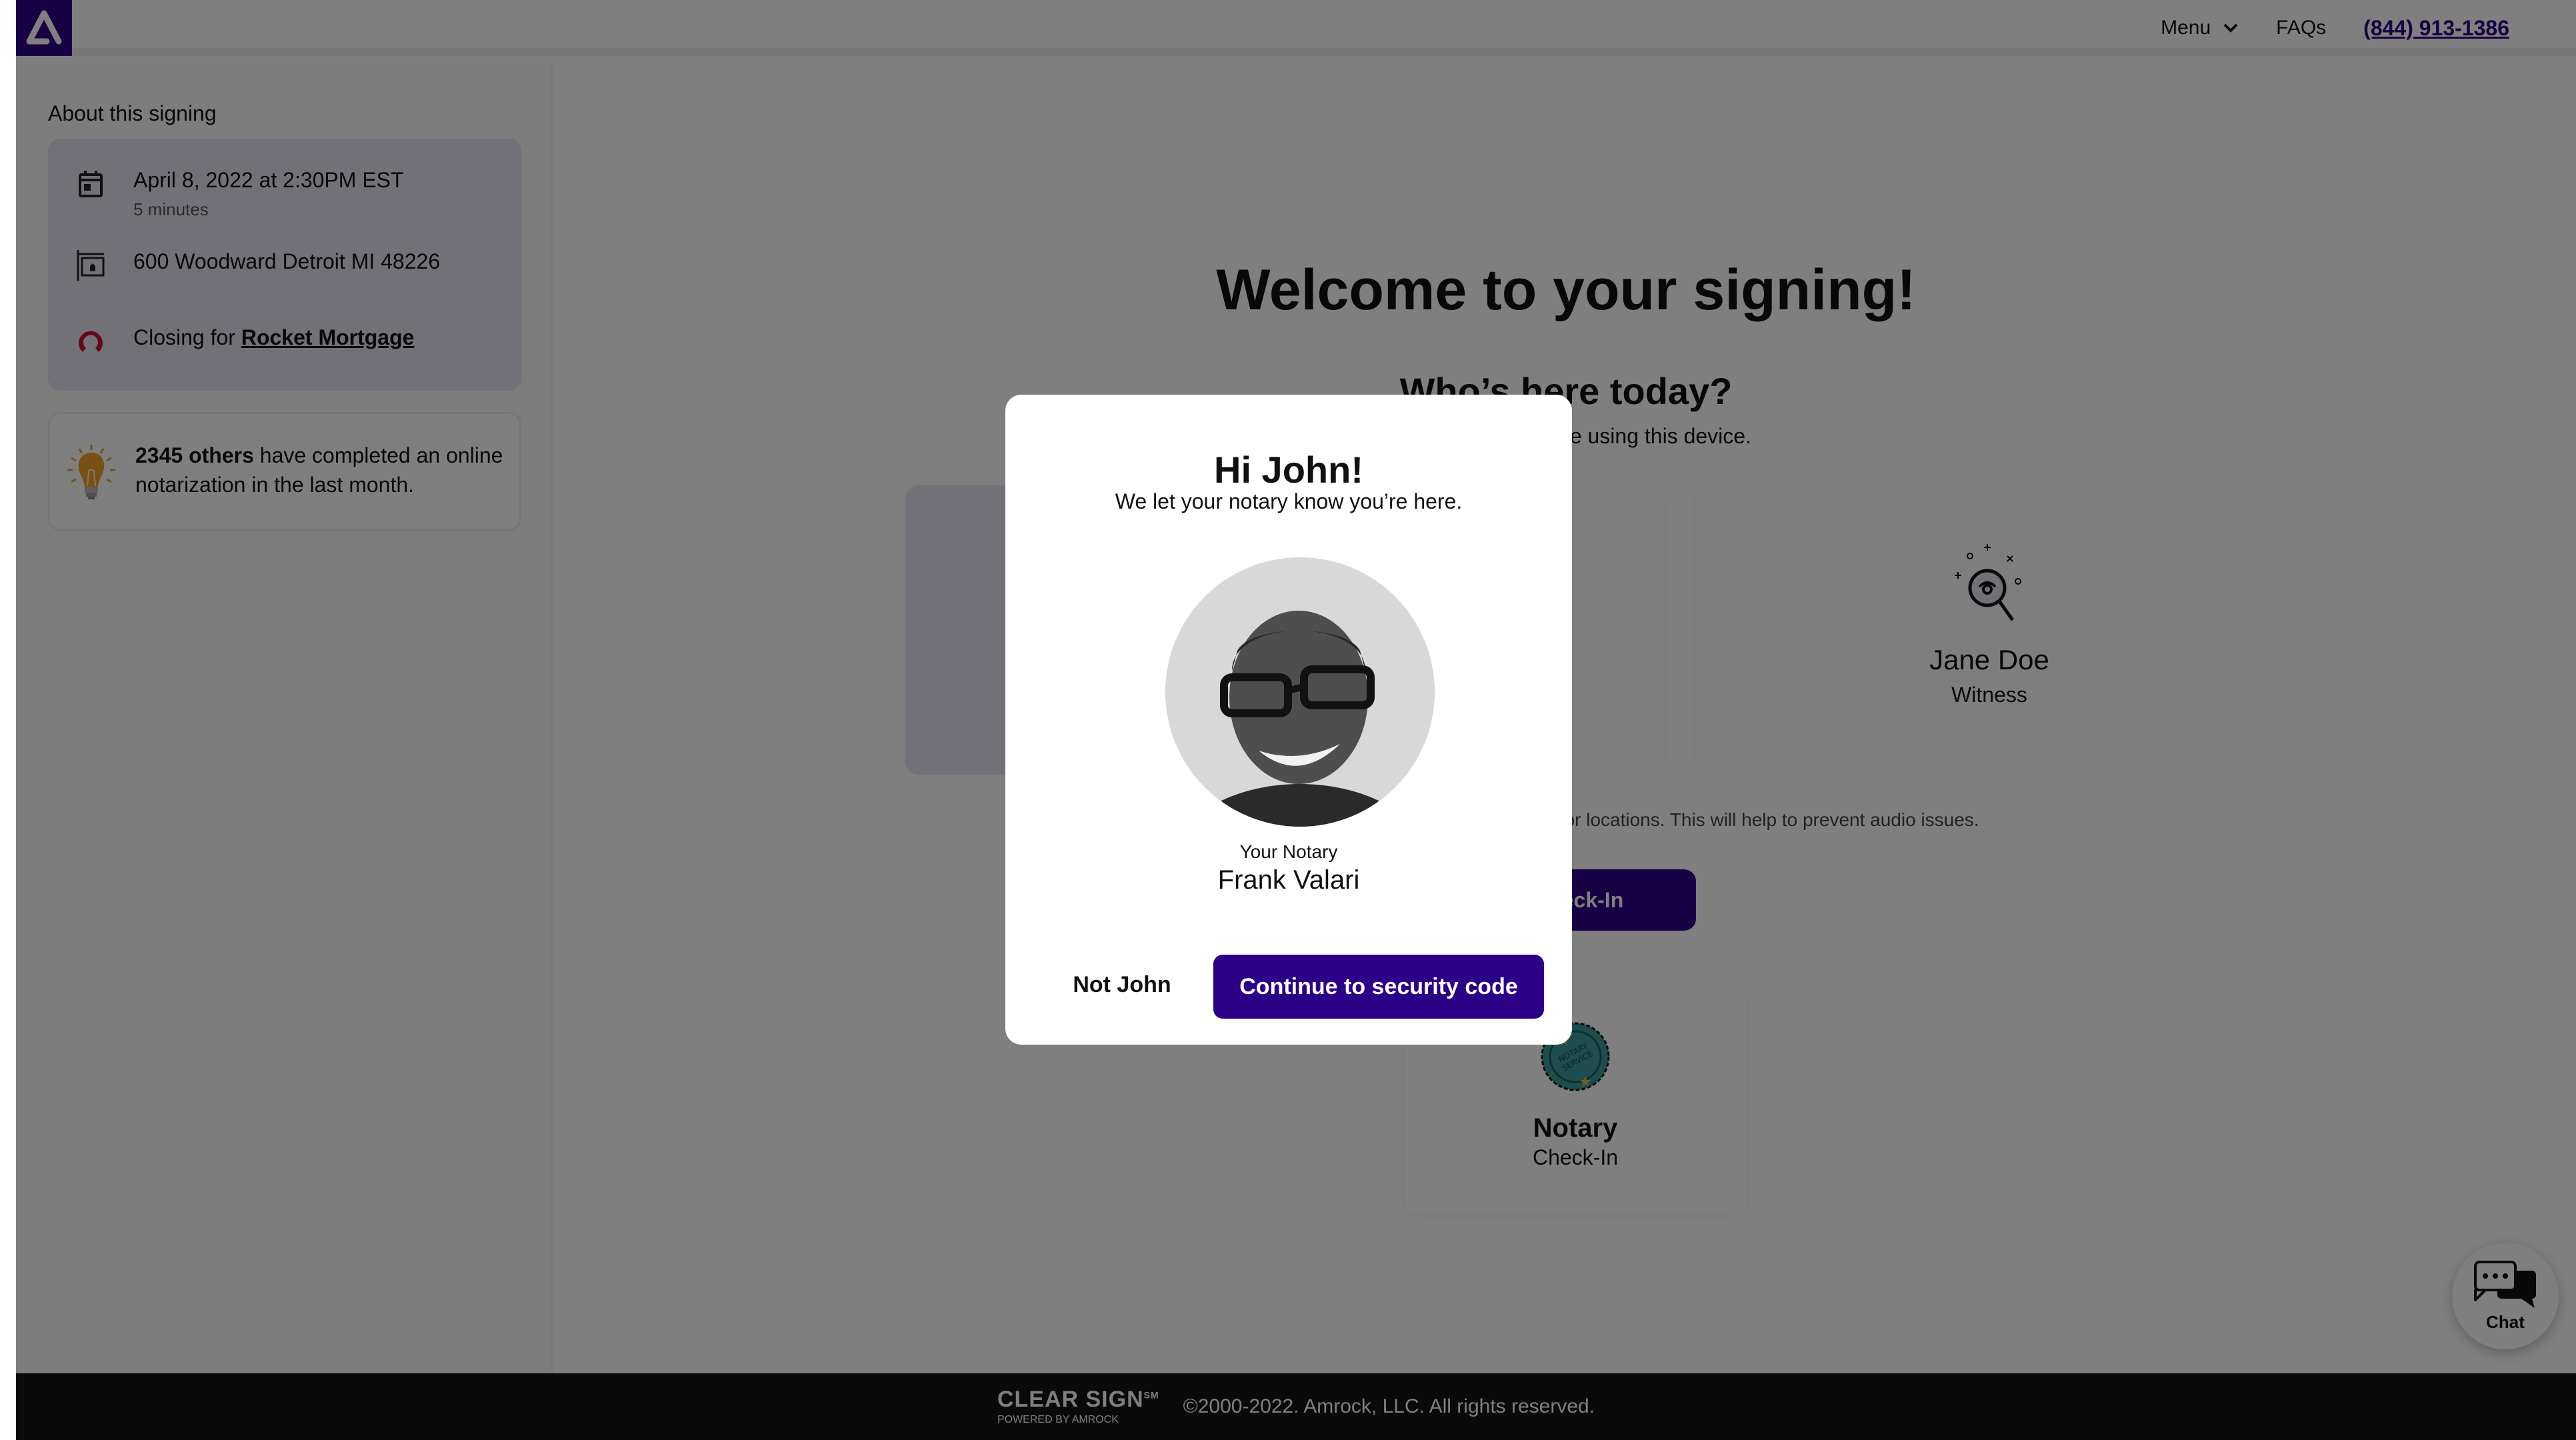  What do you see at coordinates (1289, 501) in the screenshot?
I see `modal-subtitle: We let your notary know you’re here.` at bounding box center [1289, 501].